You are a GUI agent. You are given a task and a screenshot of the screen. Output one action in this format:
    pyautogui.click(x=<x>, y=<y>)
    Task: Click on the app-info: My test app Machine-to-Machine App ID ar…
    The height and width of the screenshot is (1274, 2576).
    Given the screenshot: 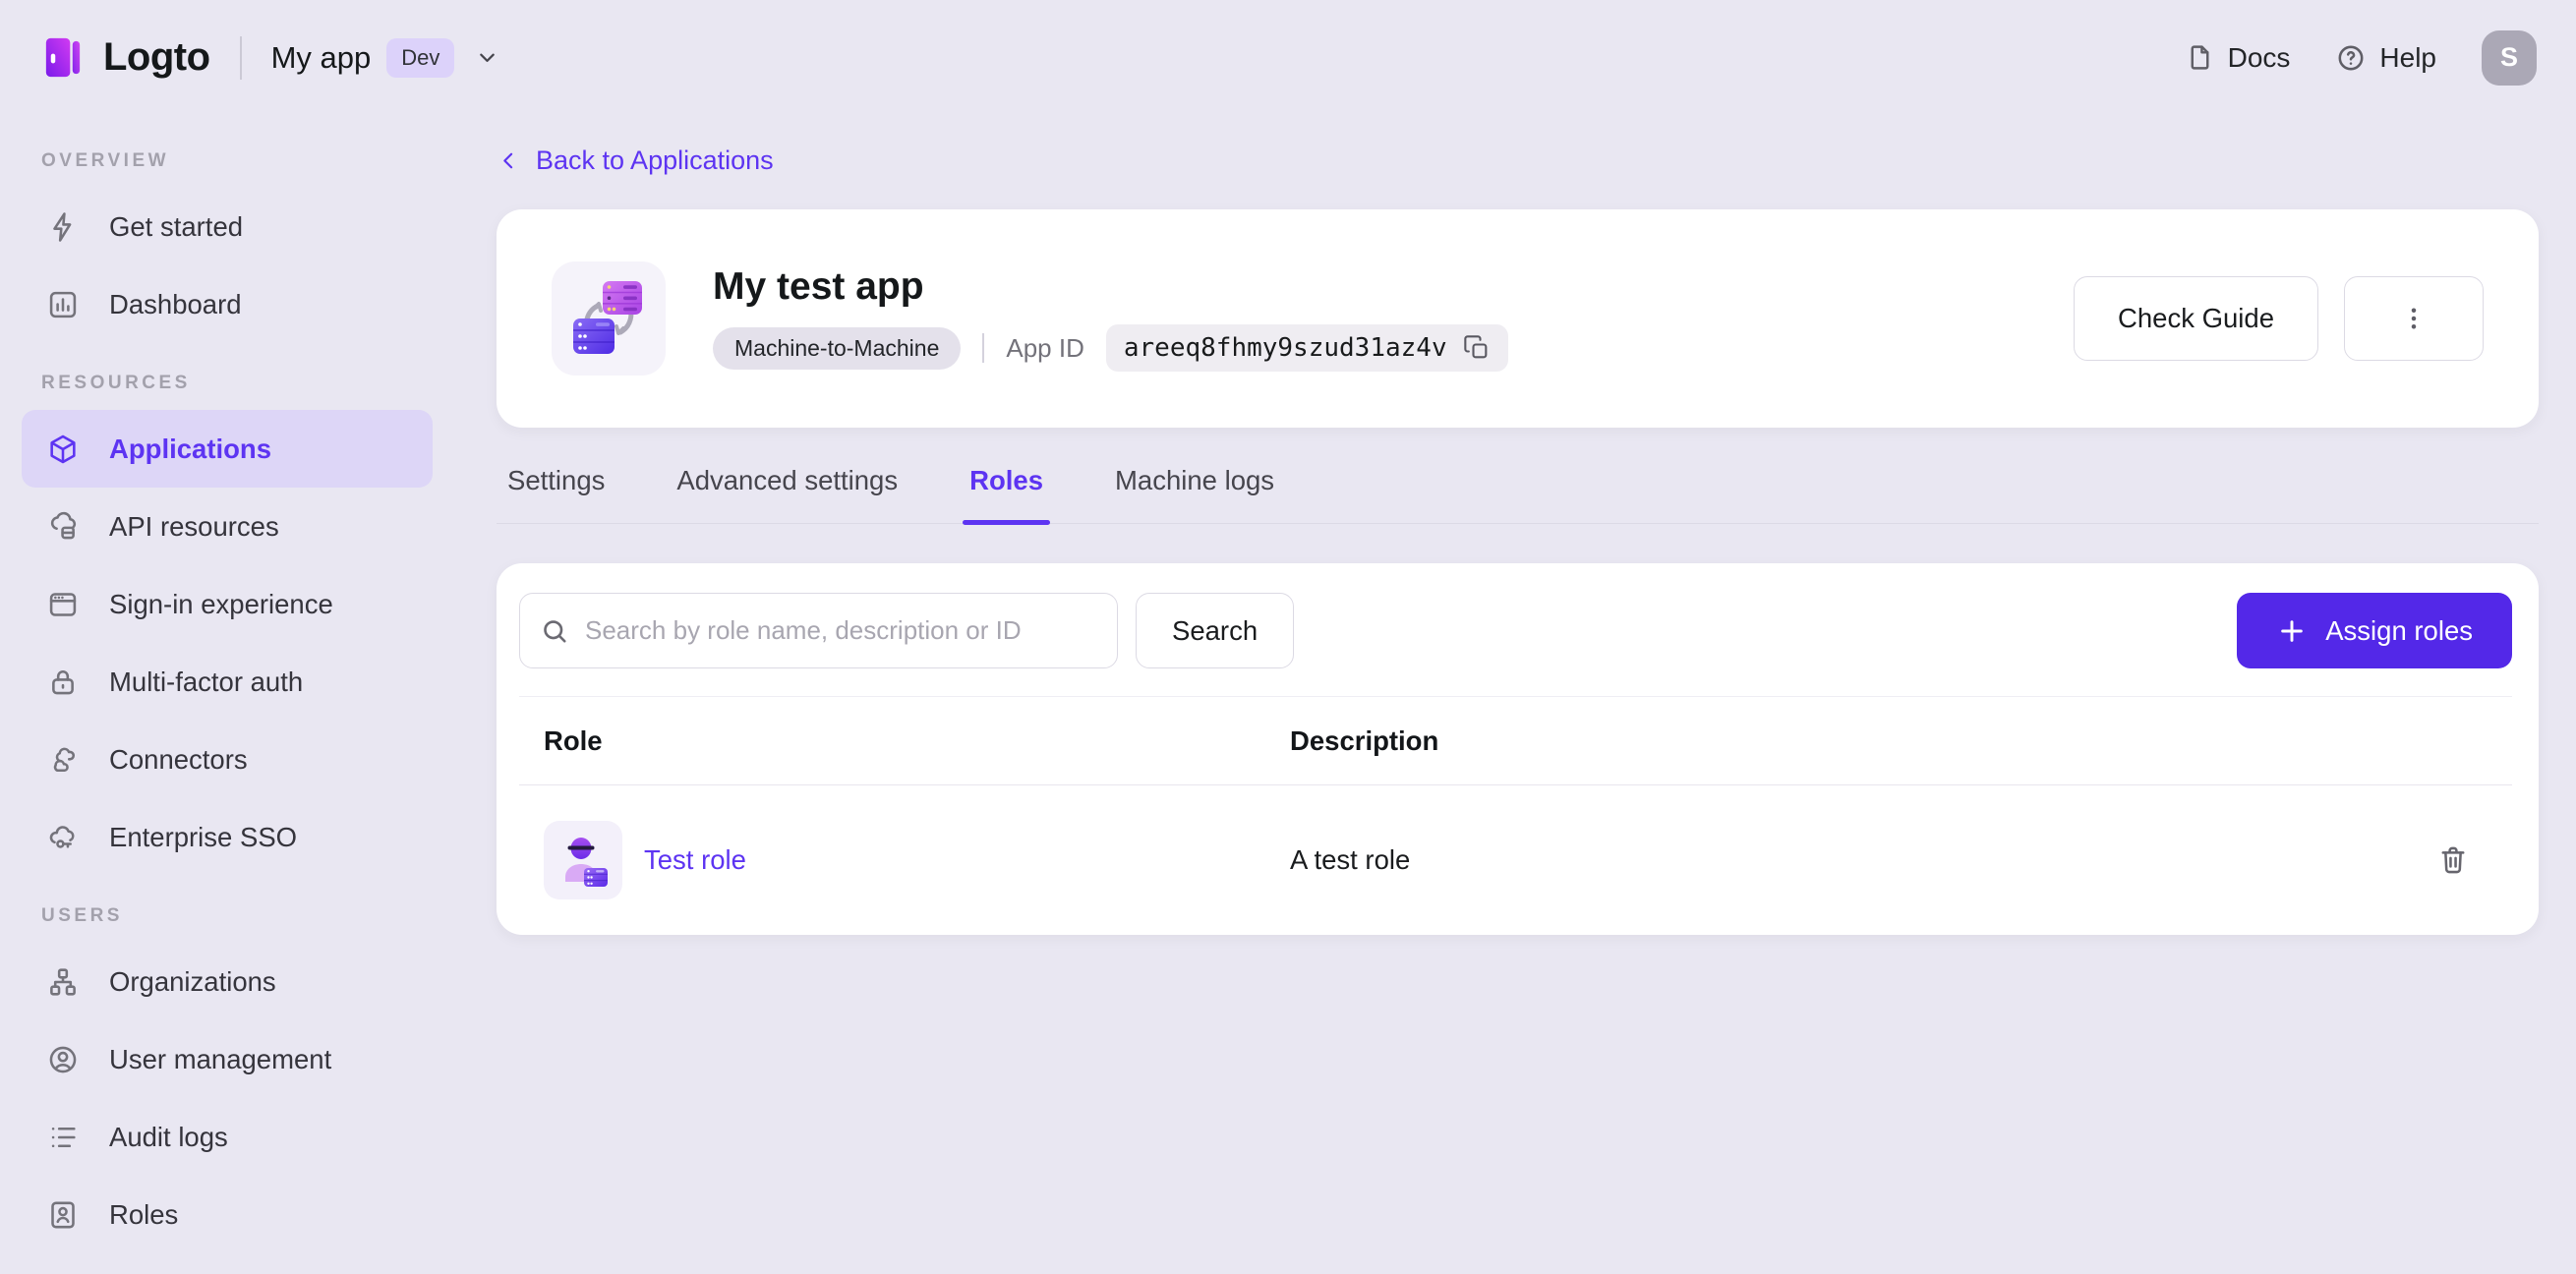 What is the action you would take?
    pyautogui.click(x=1110, y=318)
    